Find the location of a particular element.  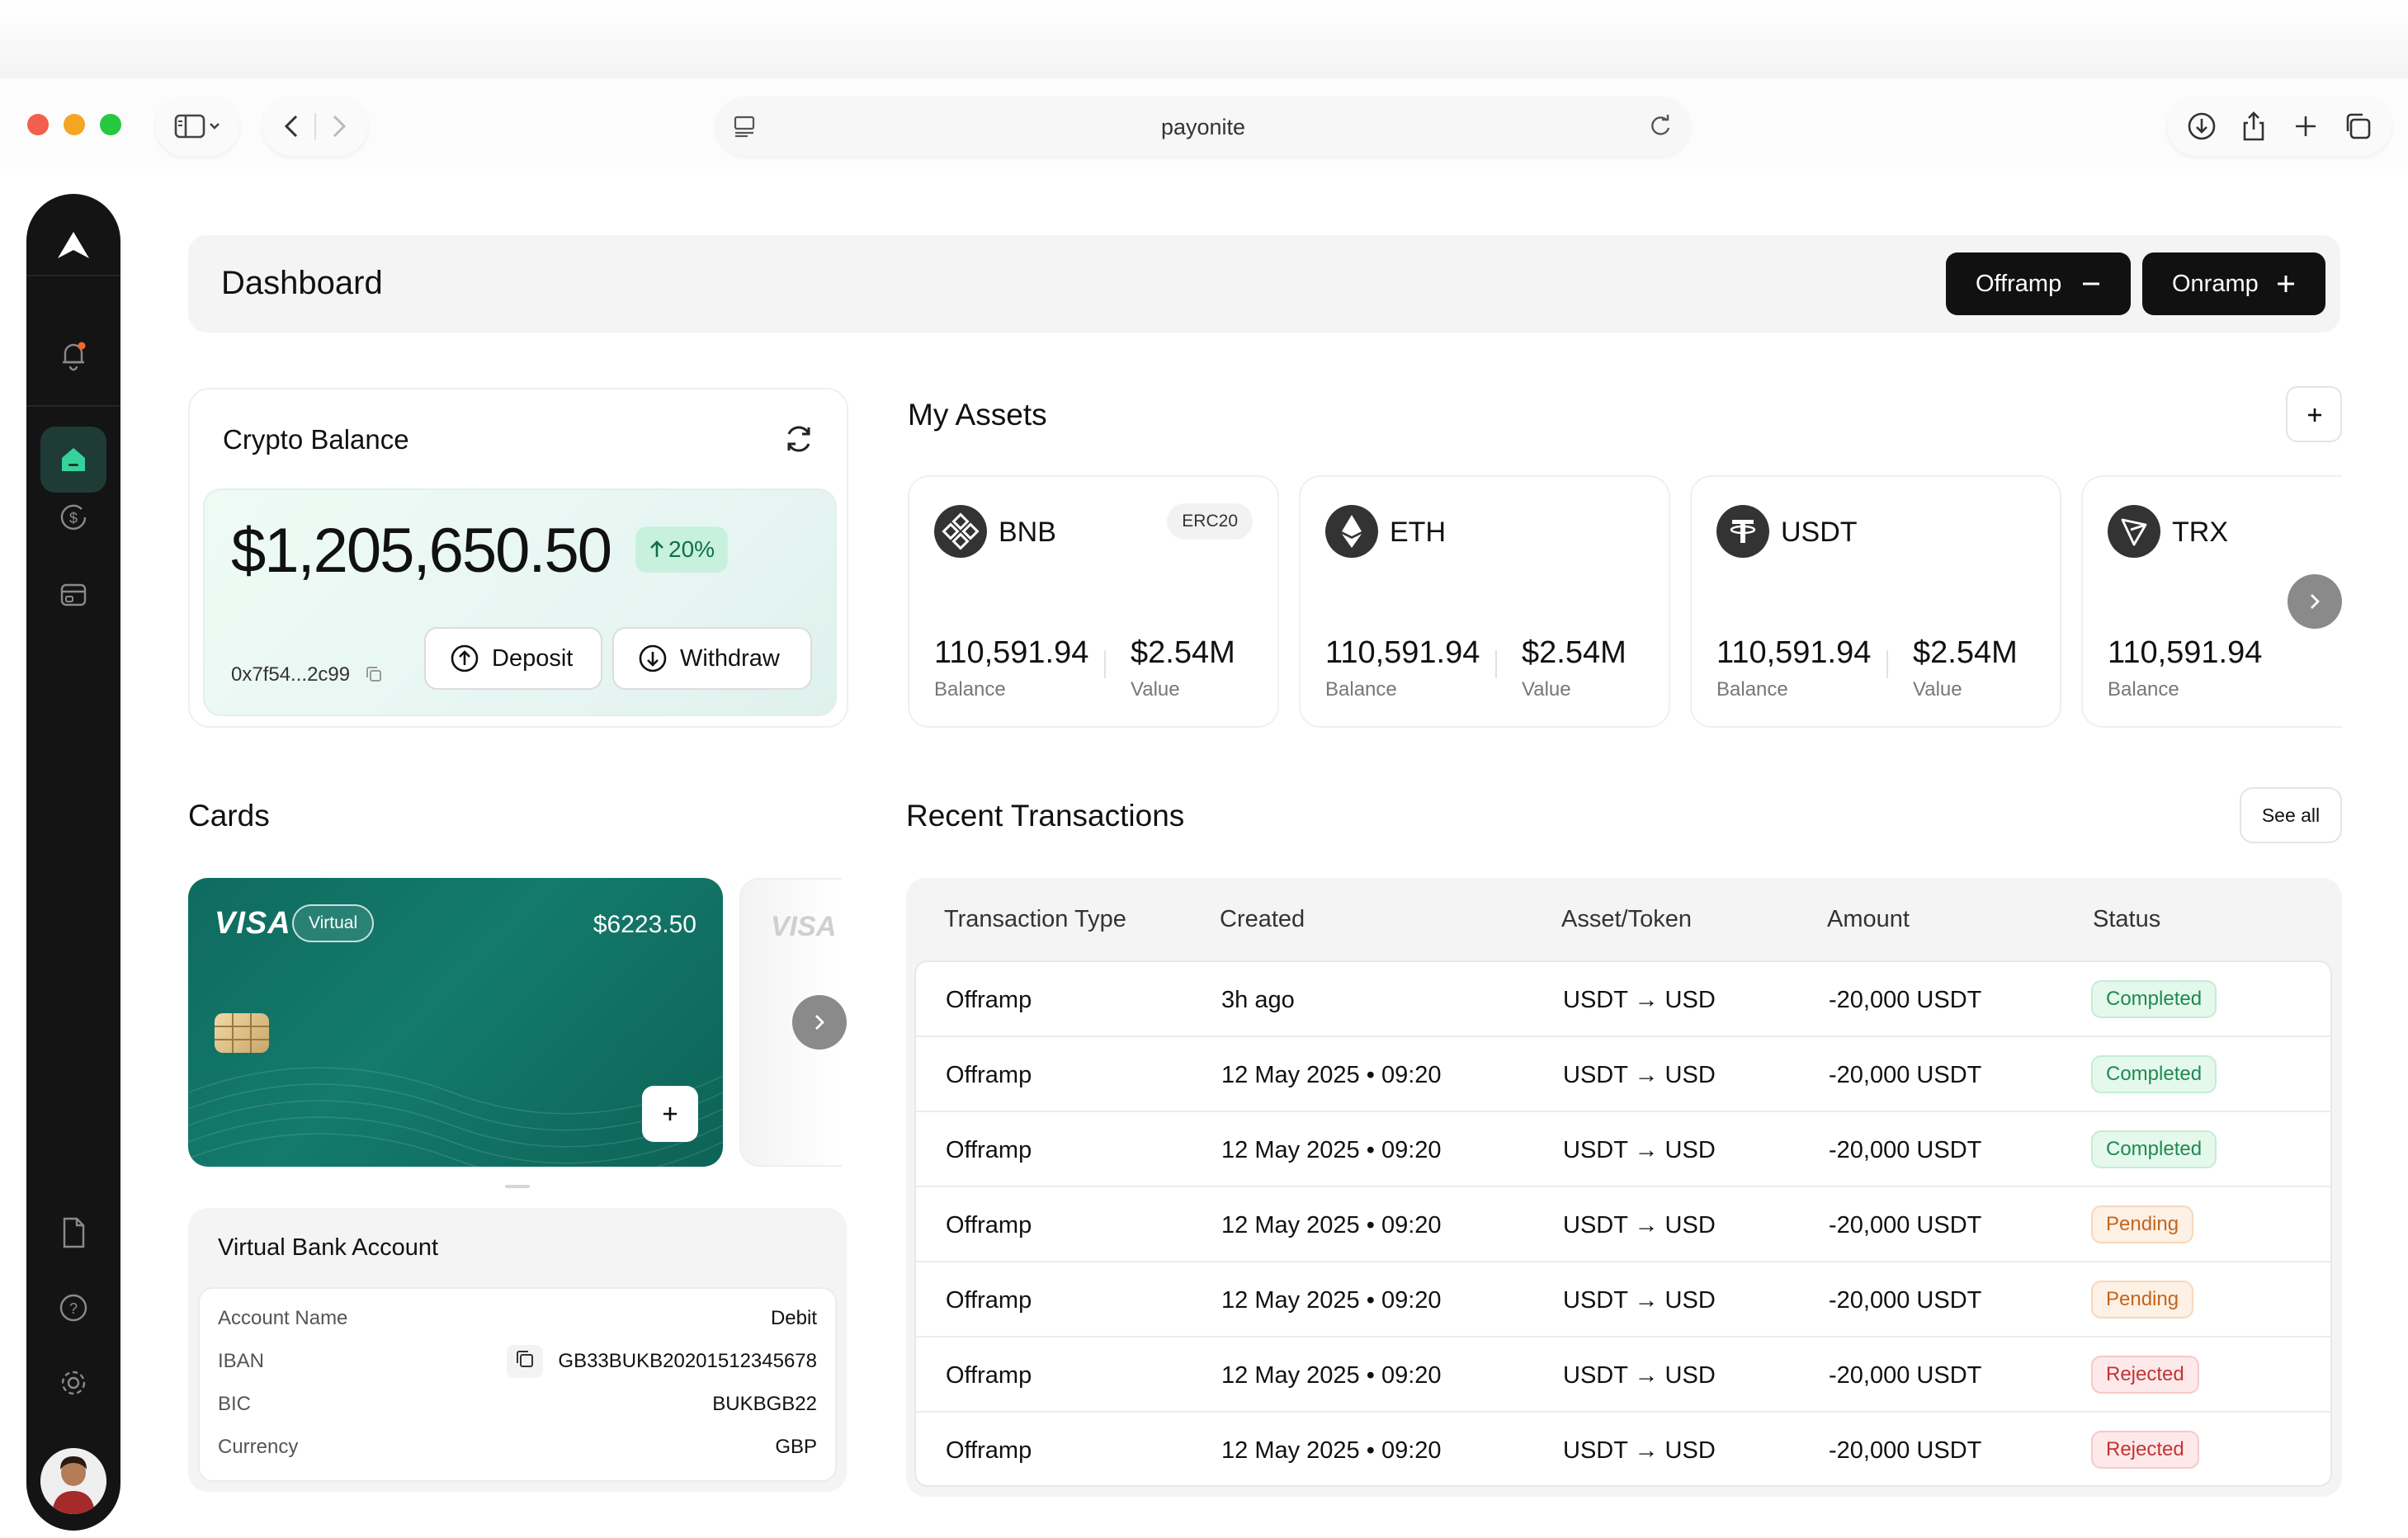

virtual-badge: Virtual is located at coordinates (333, 923).